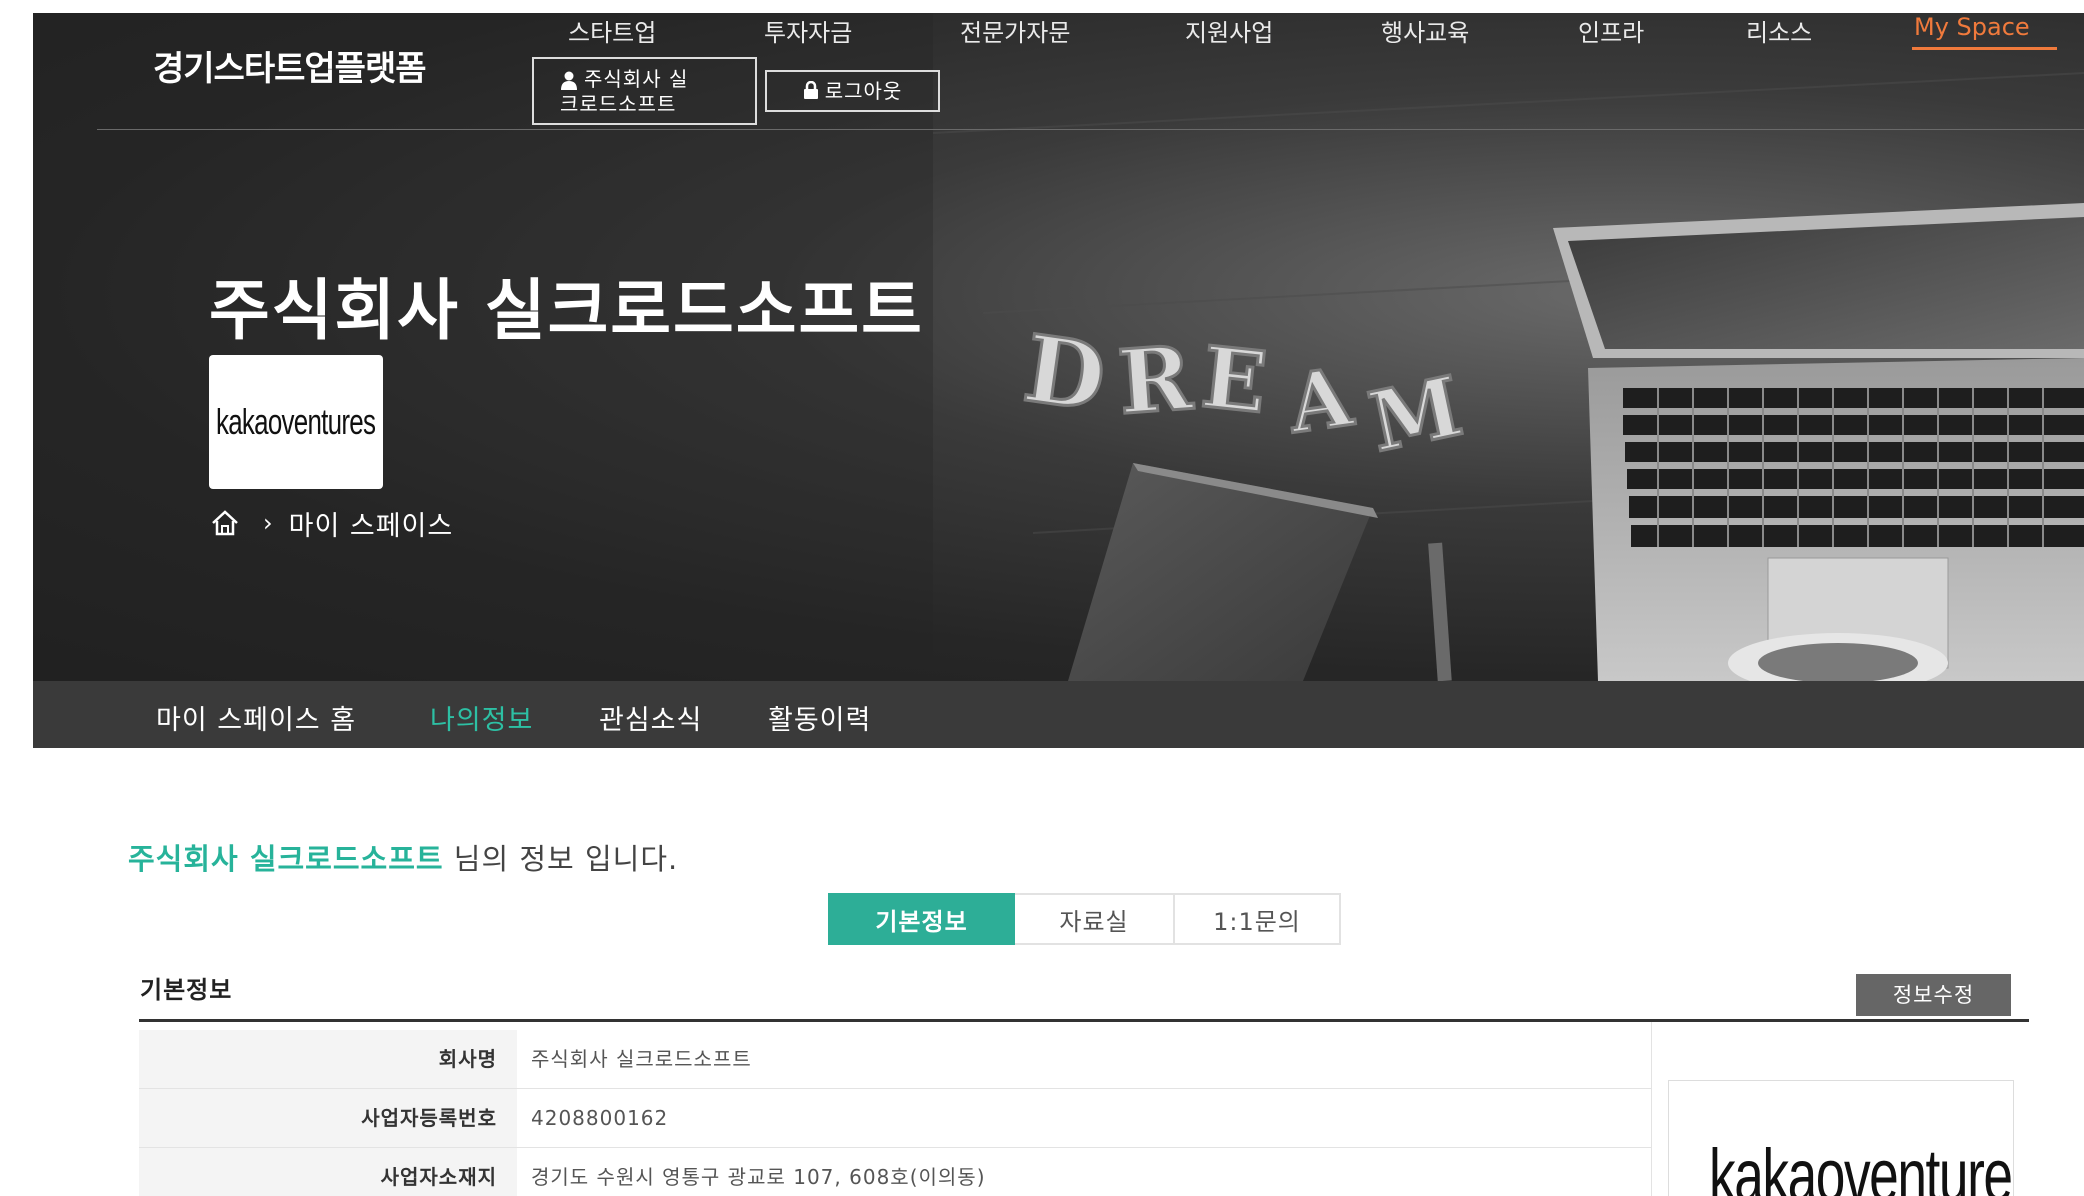  Describe the element at coordinates (328, 1059) in the screenshot. I see `row-label-company-name: 회사명` at that location.